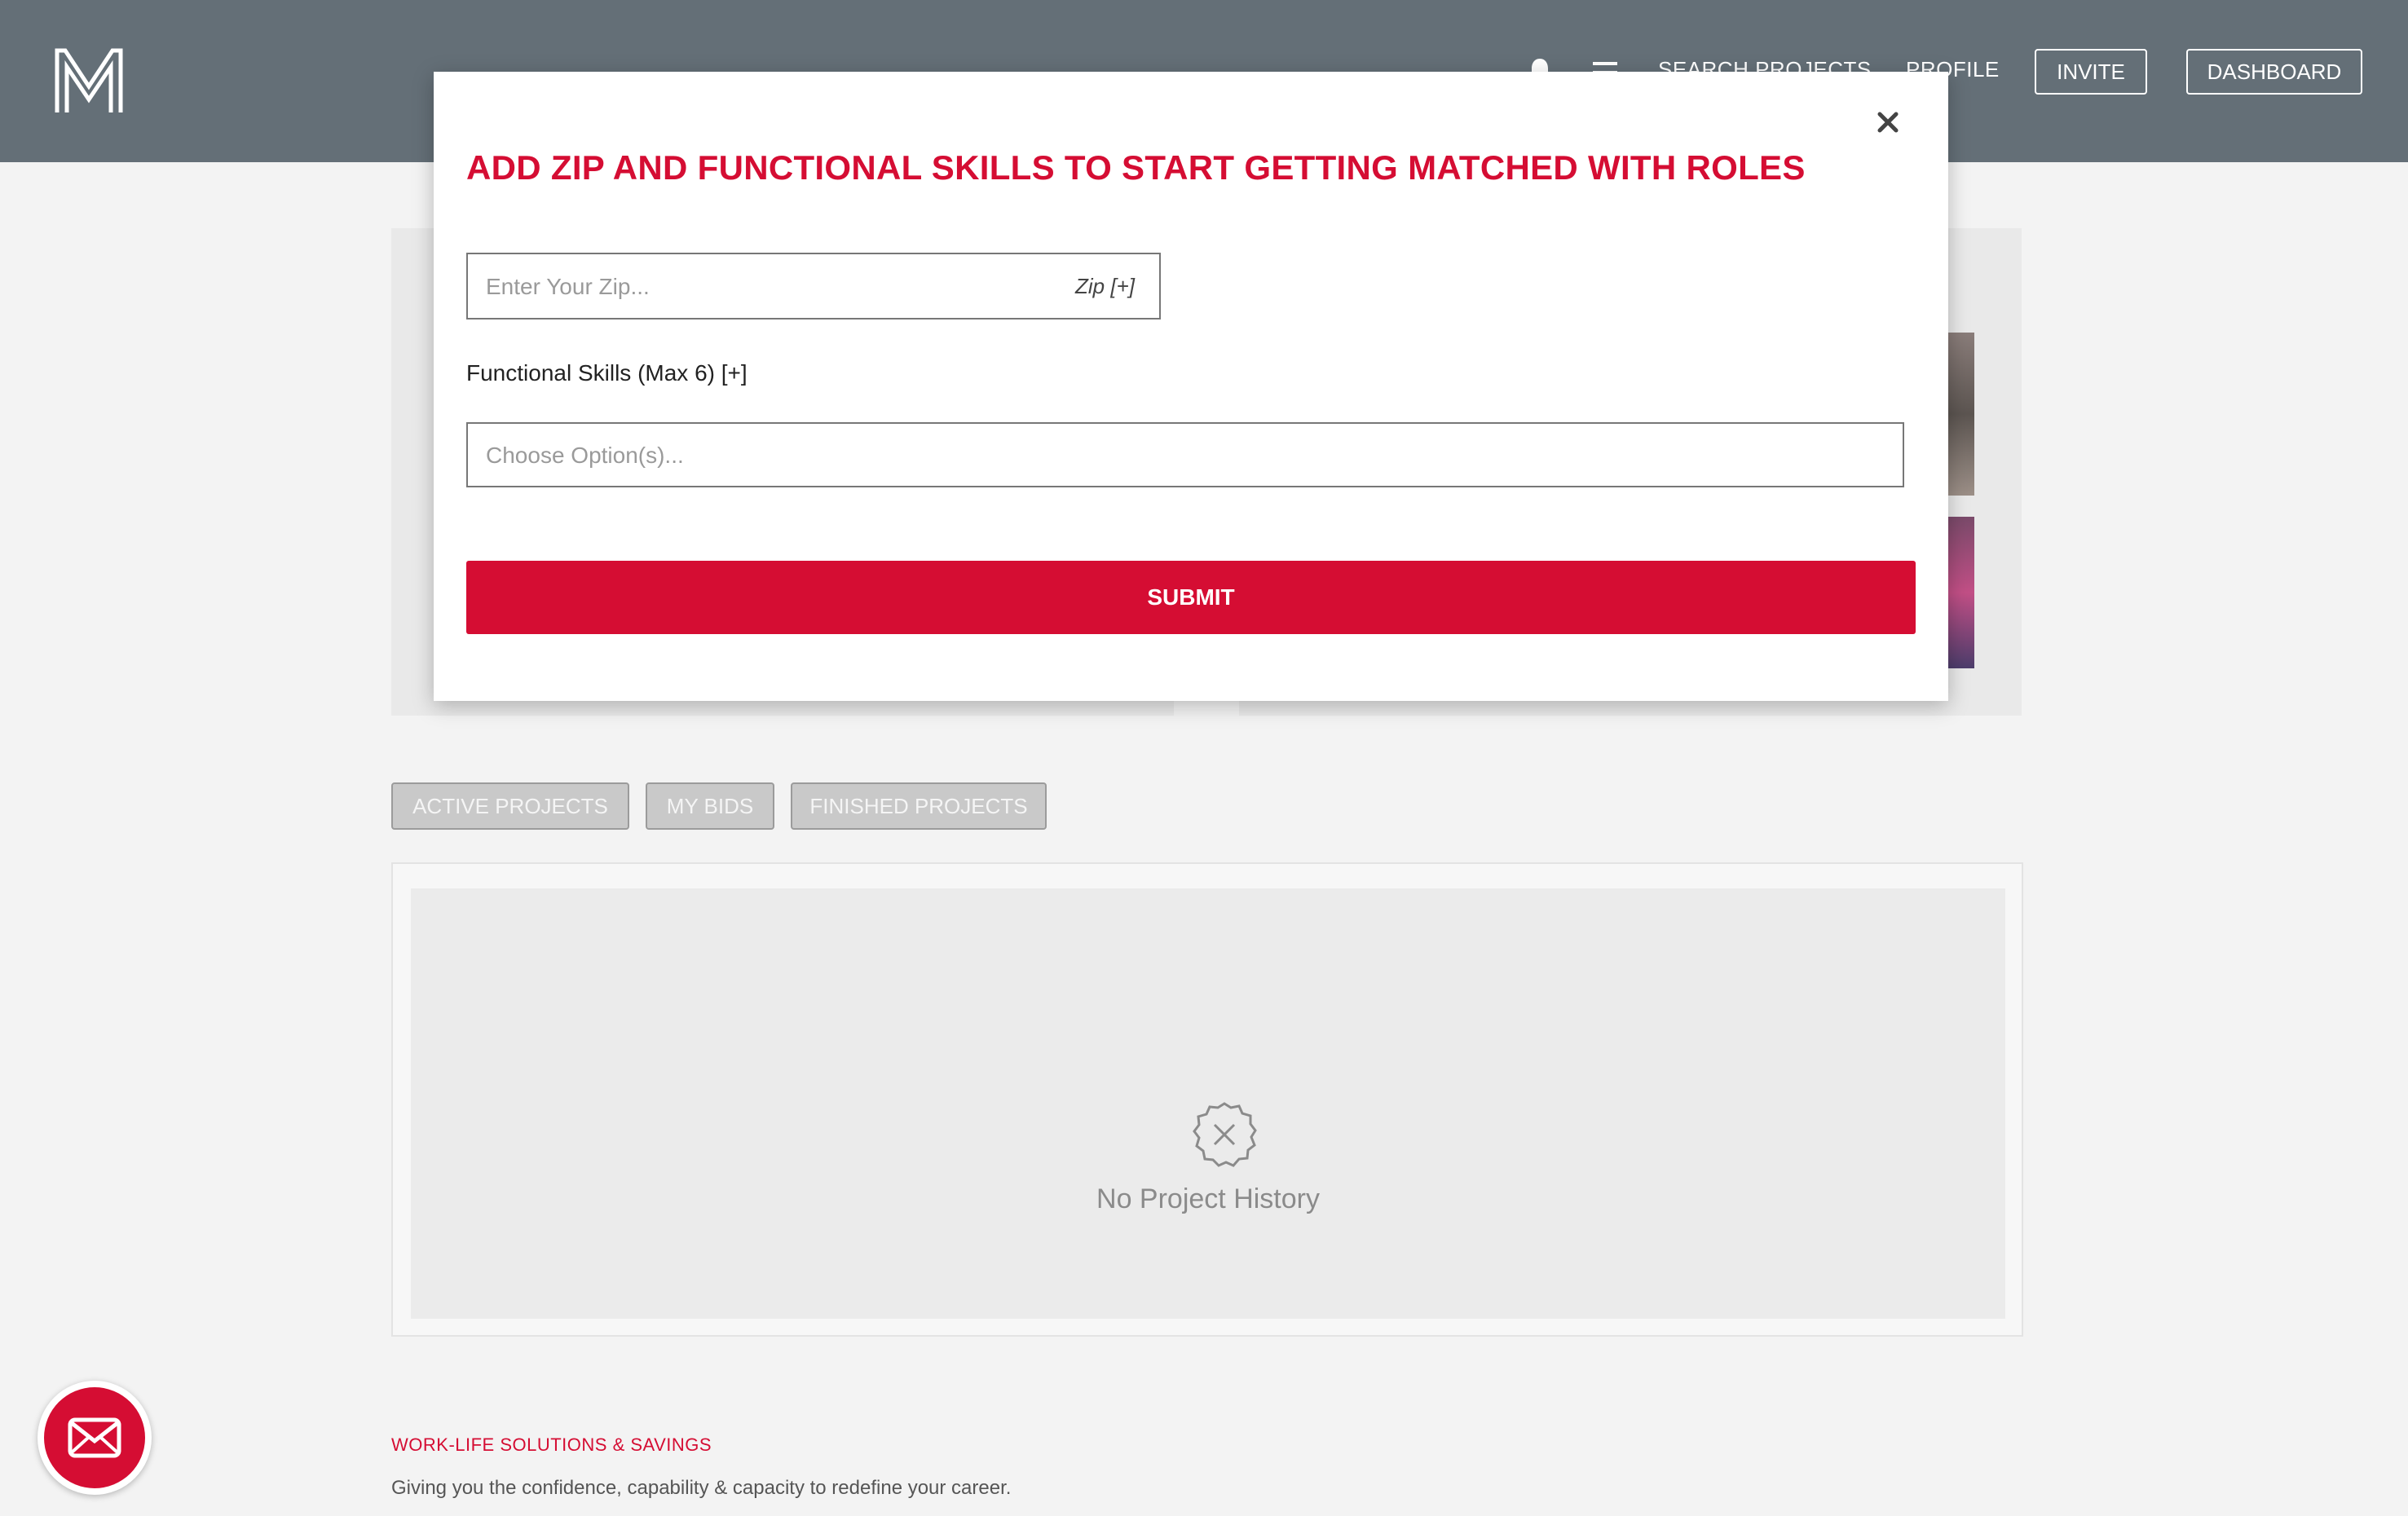 Image resolution: width=2408 pixels, height=1516 pixels. What do you see at coordinates (1225, 1134) in the screenshot?
I see `no-history-icon` at bounding box center [1225, 1134].